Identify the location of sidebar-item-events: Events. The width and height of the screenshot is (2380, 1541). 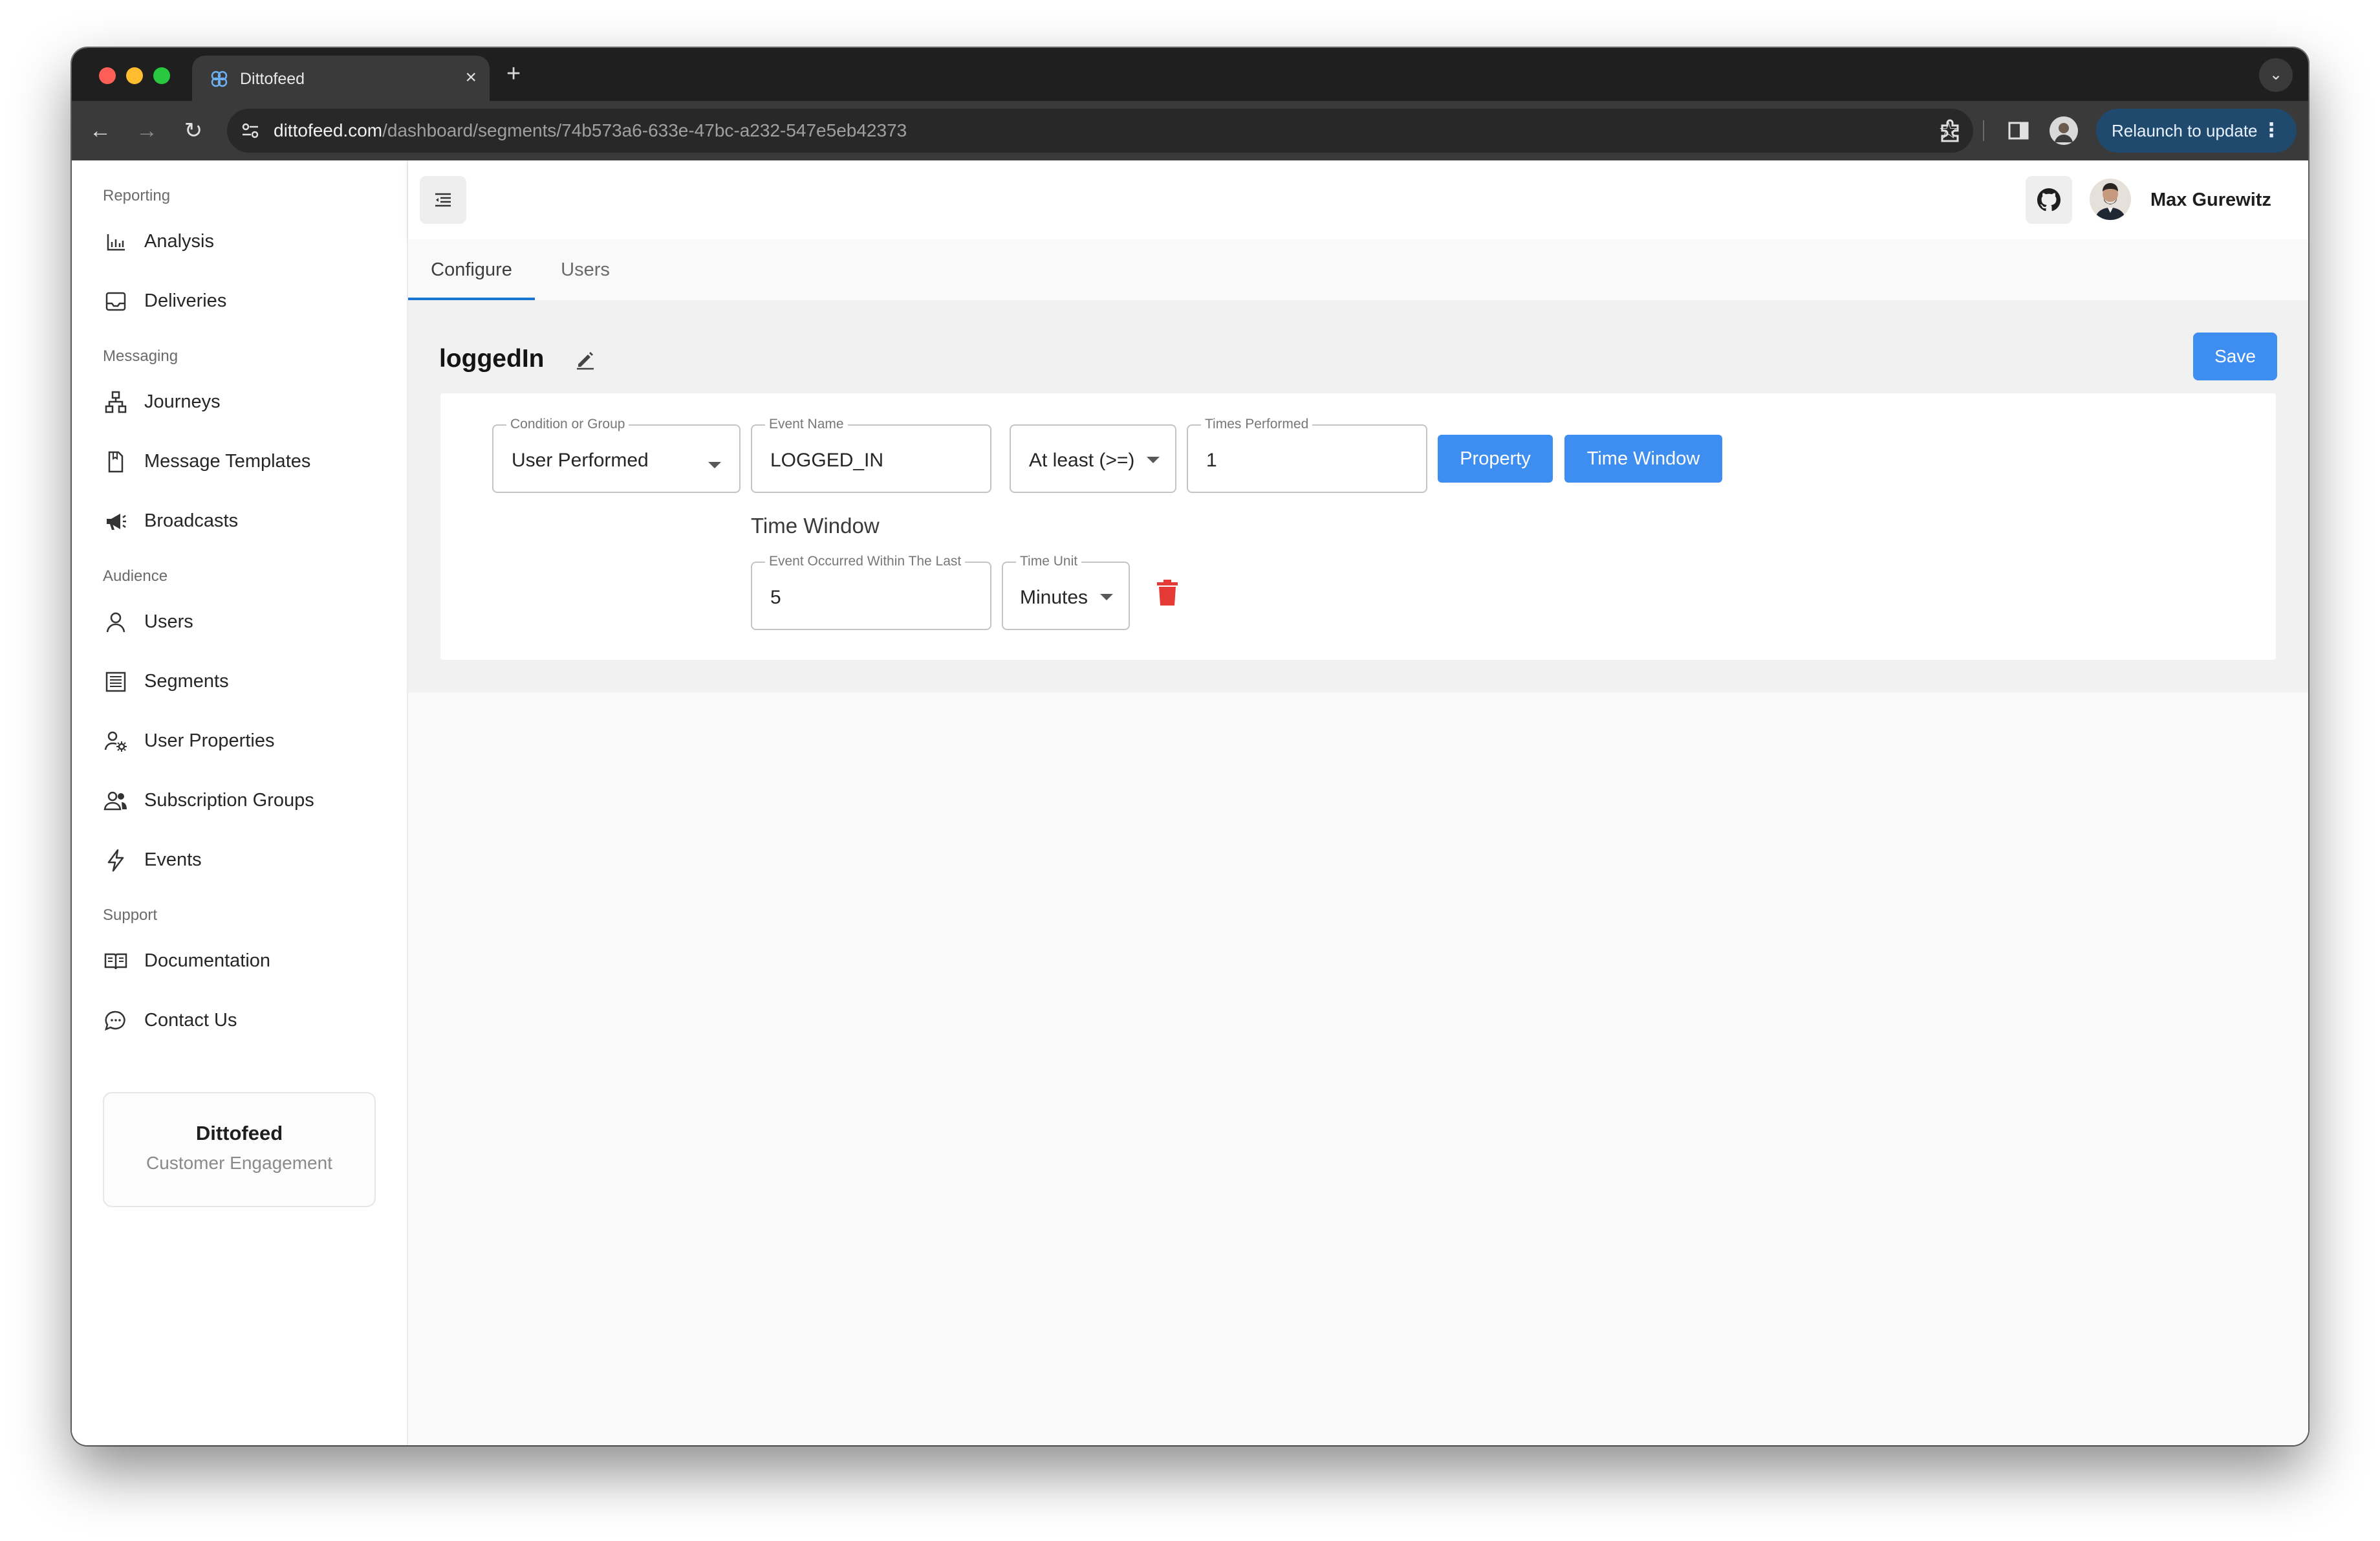
(245, 859).